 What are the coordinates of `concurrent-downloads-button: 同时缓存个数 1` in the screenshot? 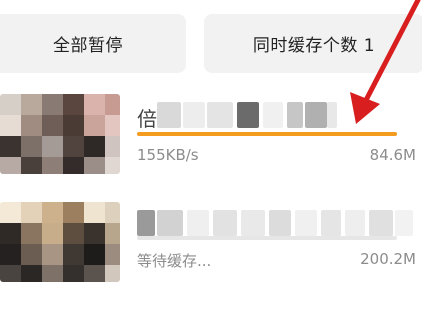 It's located at (313, 43).